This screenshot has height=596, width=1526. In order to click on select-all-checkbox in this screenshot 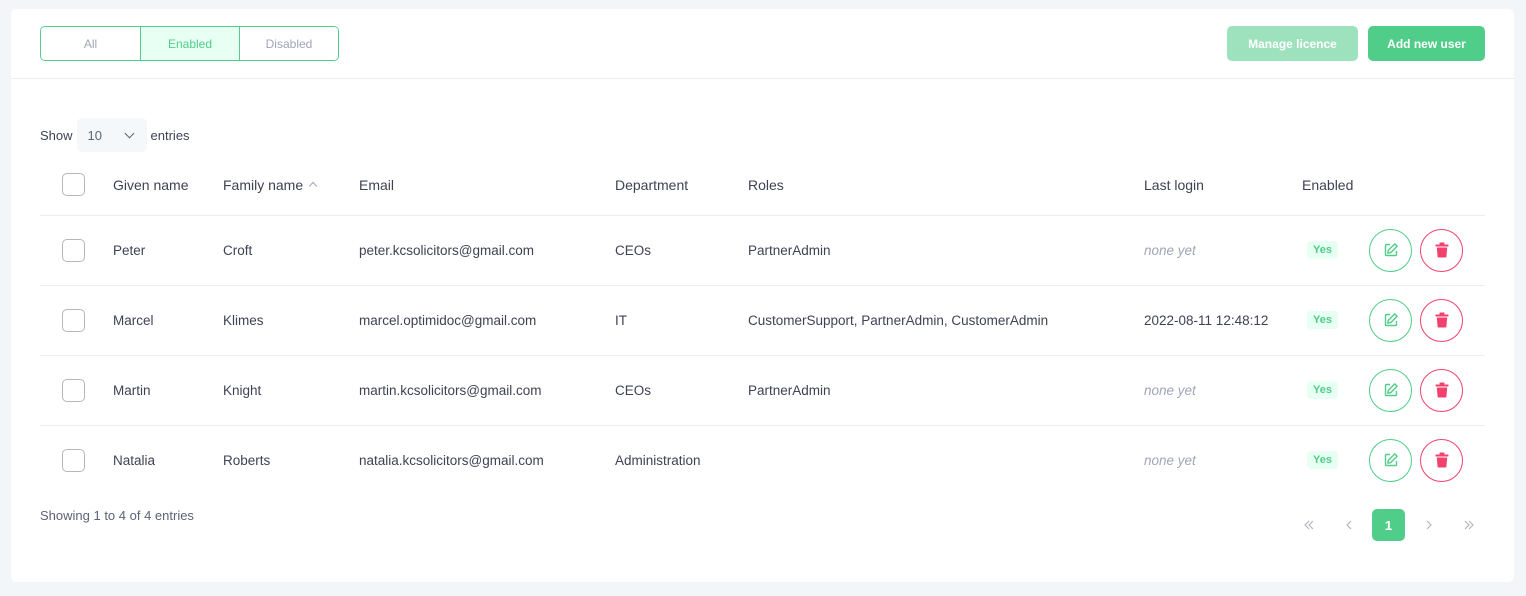, I will do `click(73, 185)`.